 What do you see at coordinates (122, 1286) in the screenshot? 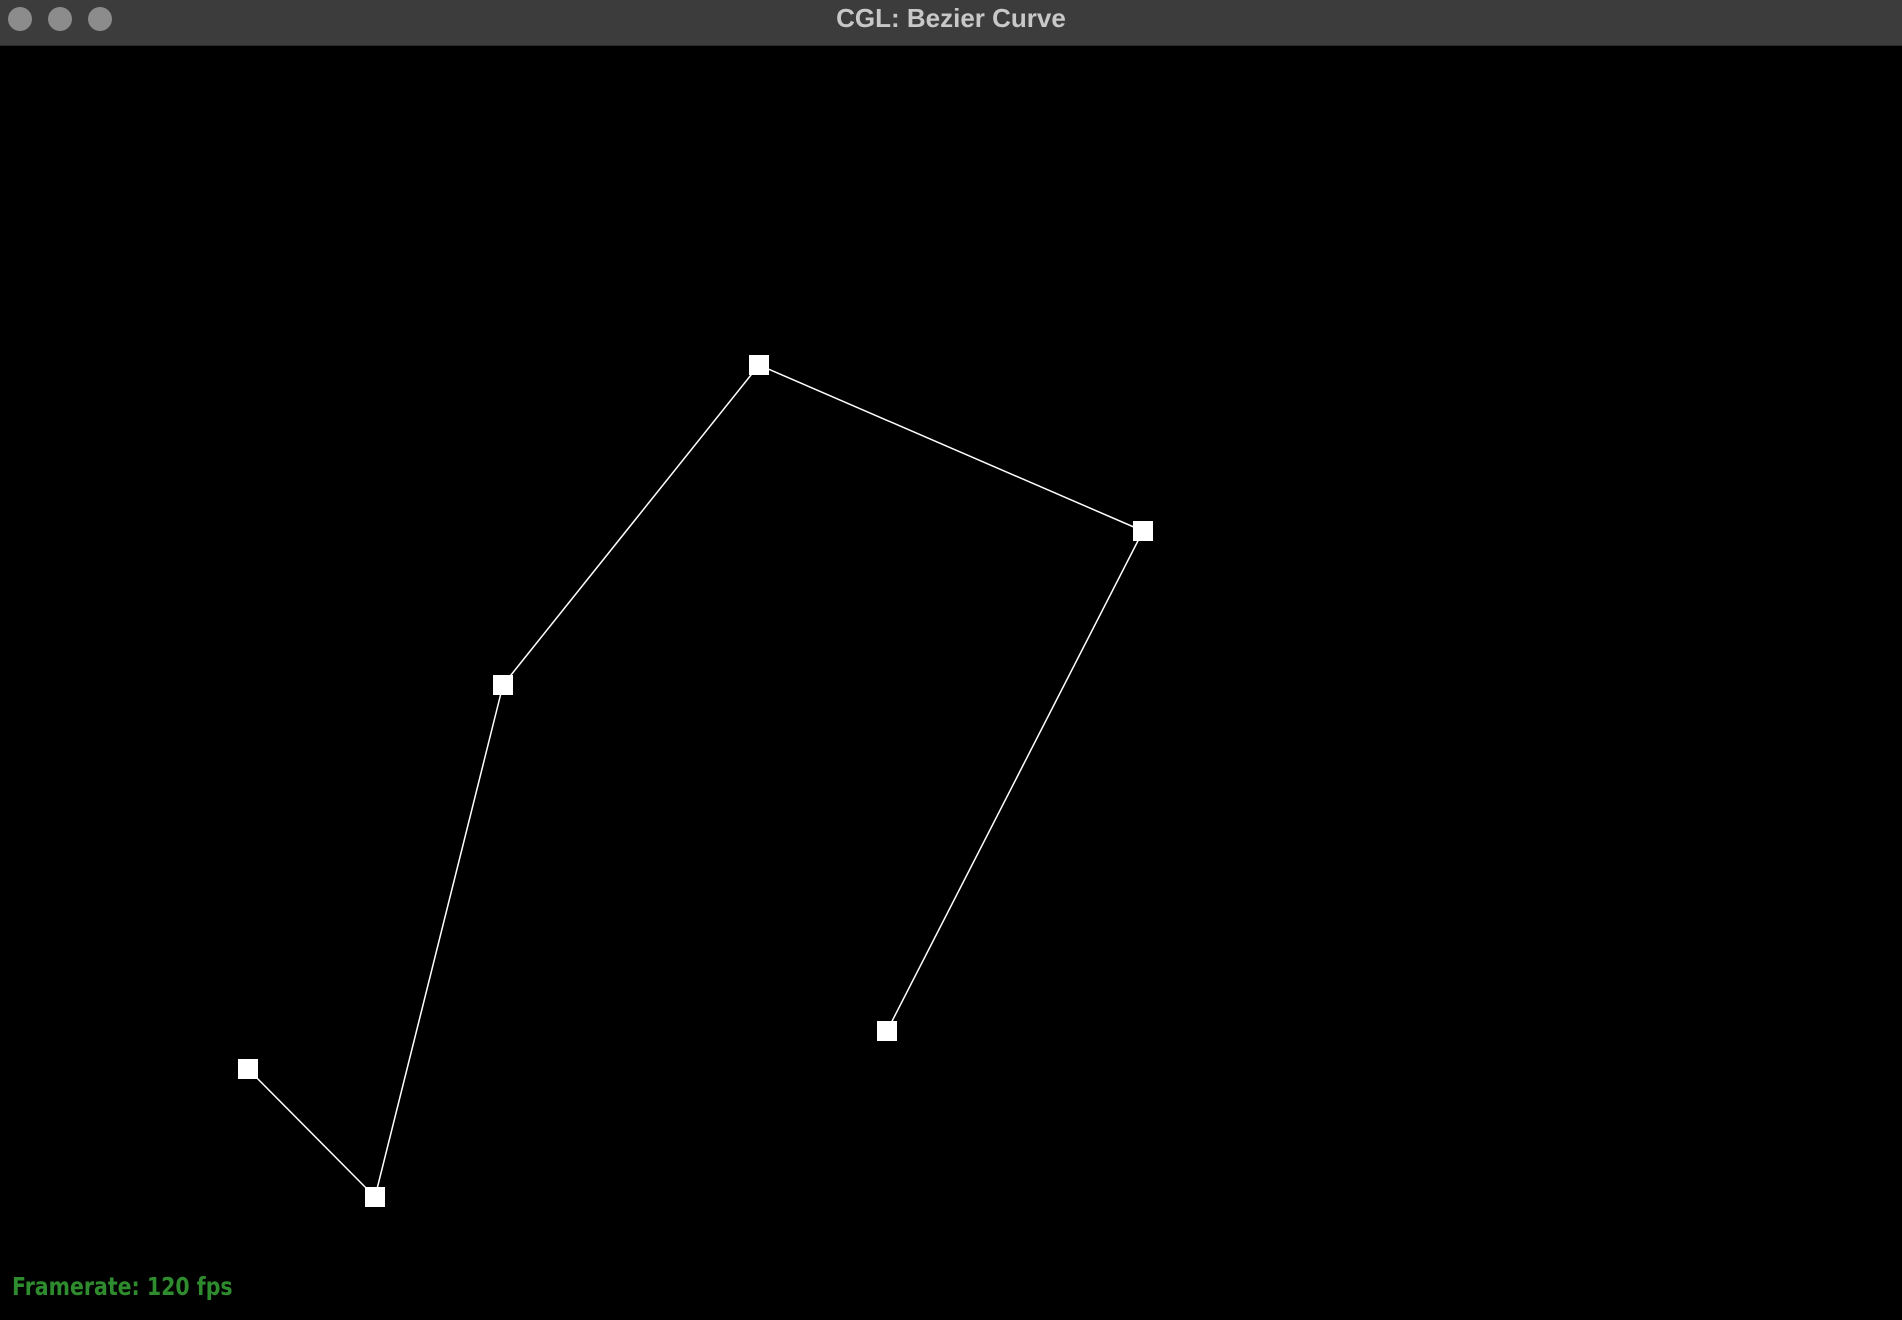
I see `framerate-label: Framerate: 120 fps` at bounding box center [122, 1286].